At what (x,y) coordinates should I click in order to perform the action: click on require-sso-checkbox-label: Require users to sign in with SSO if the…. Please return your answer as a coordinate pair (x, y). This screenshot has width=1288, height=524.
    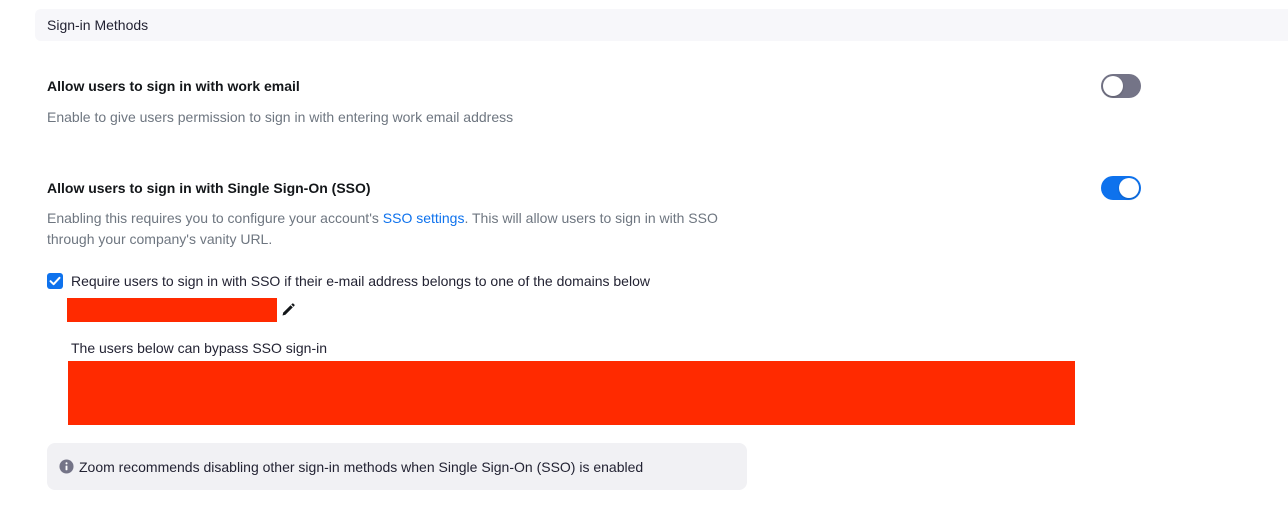
    Looking at the image, I should click on (360, 281).